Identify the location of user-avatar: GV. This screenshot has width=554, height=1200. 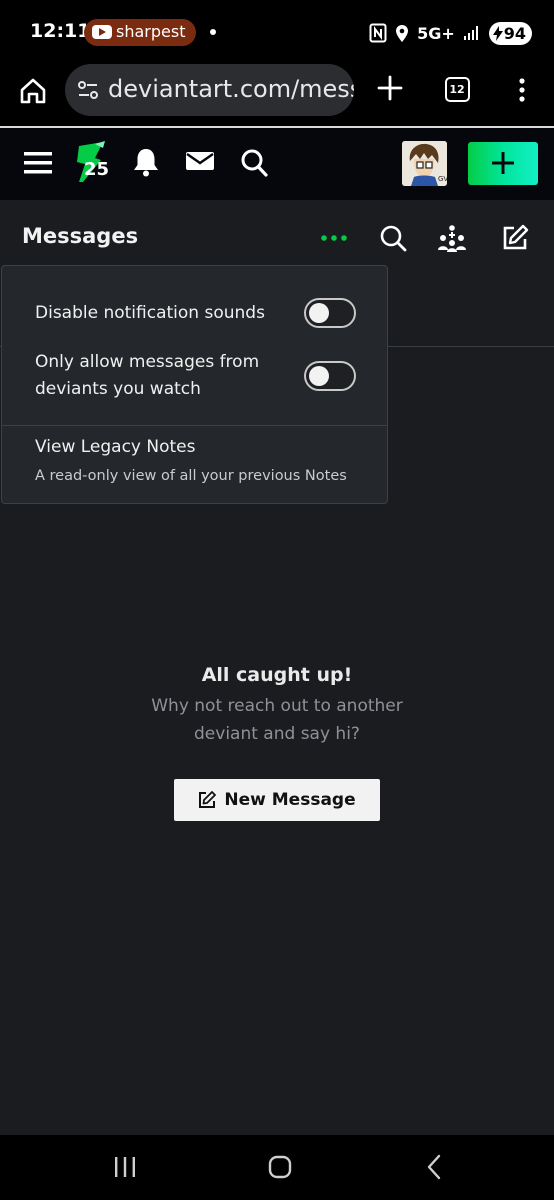
(424, 163).